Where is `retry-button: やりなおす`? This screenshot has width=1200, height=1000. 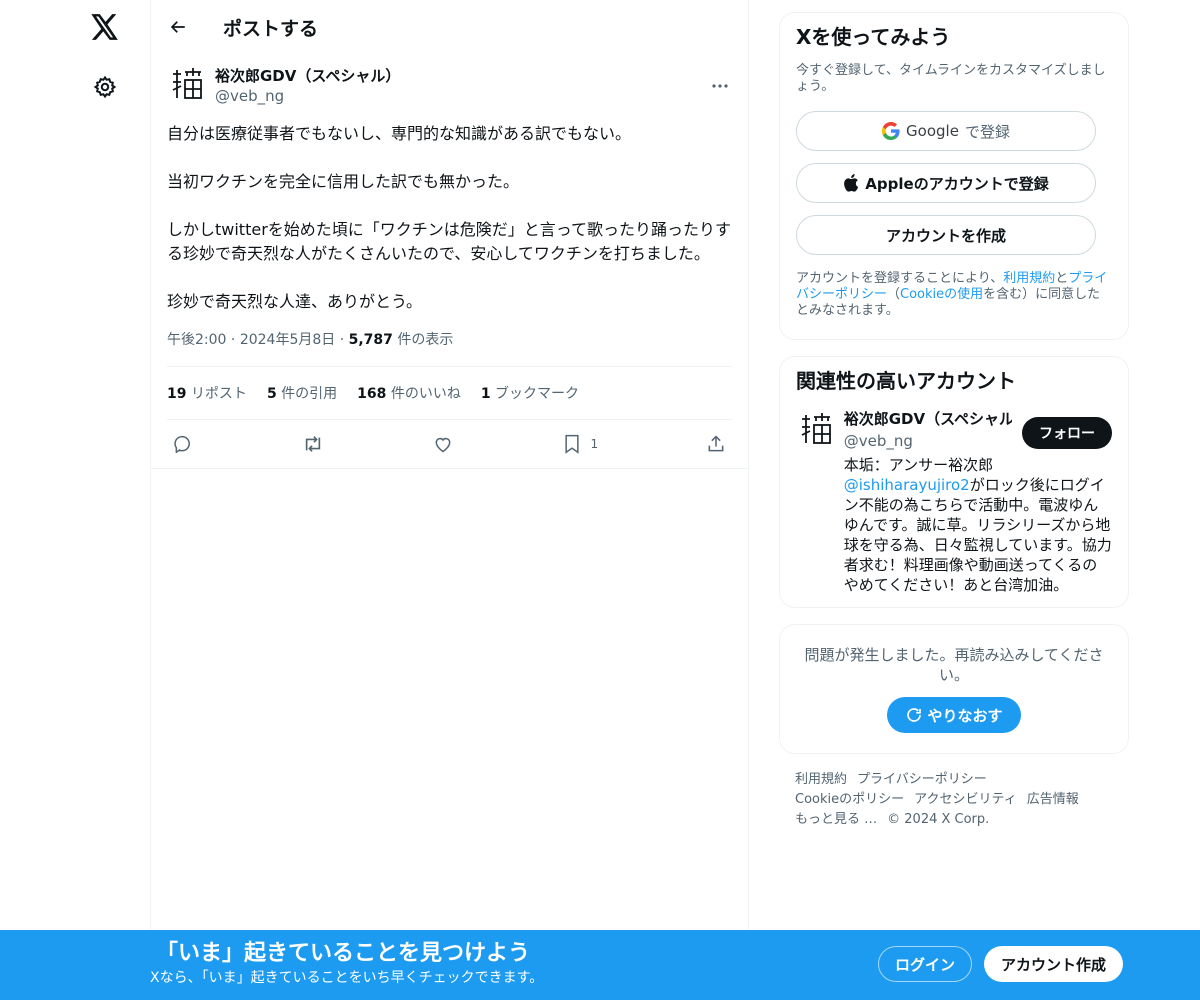 retry-button: やりなおす is located at coordinates (954, 715).